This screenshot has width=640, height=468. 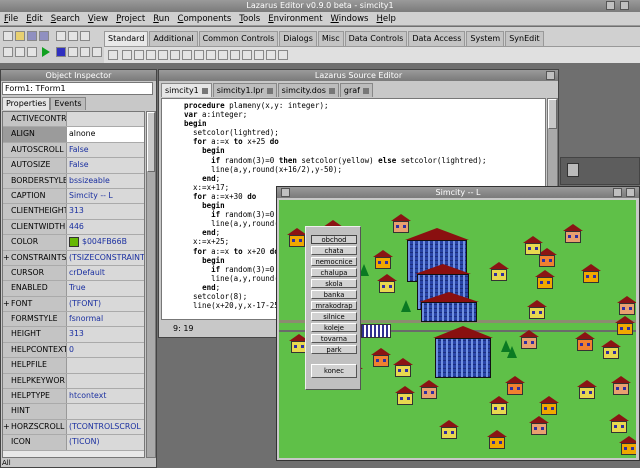 I want to click on listbox-component-icon, so click(x=235, y=55).